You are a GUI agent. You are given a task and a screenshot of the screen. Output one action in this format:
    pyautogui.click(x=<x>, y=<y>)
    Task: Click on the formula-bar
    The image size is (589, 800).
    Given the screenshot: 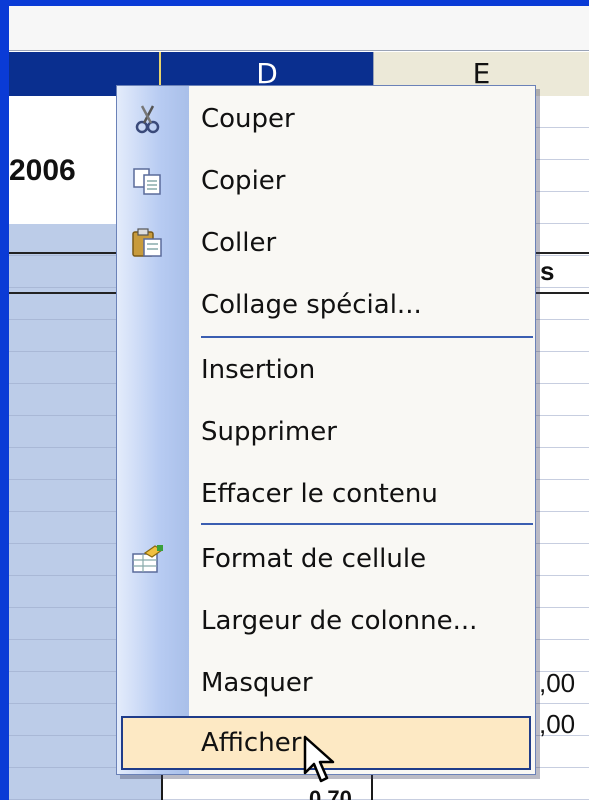 What is the action you would take?
    pyautogui.click(x=299, y=28)
    